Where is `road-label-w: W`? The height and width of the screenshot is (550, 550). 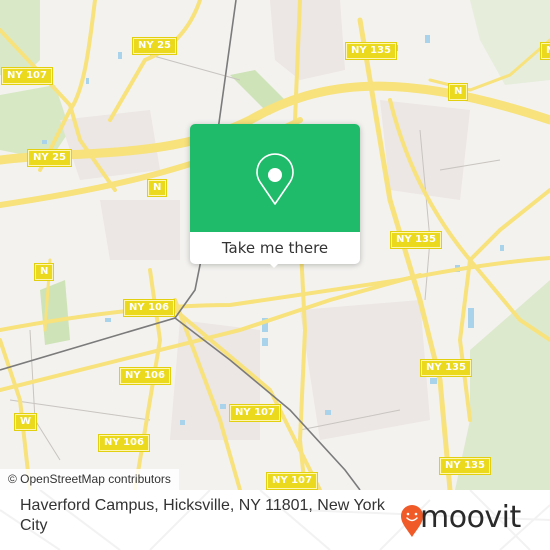
road-label-w: W is located at coordinates (26, 422).